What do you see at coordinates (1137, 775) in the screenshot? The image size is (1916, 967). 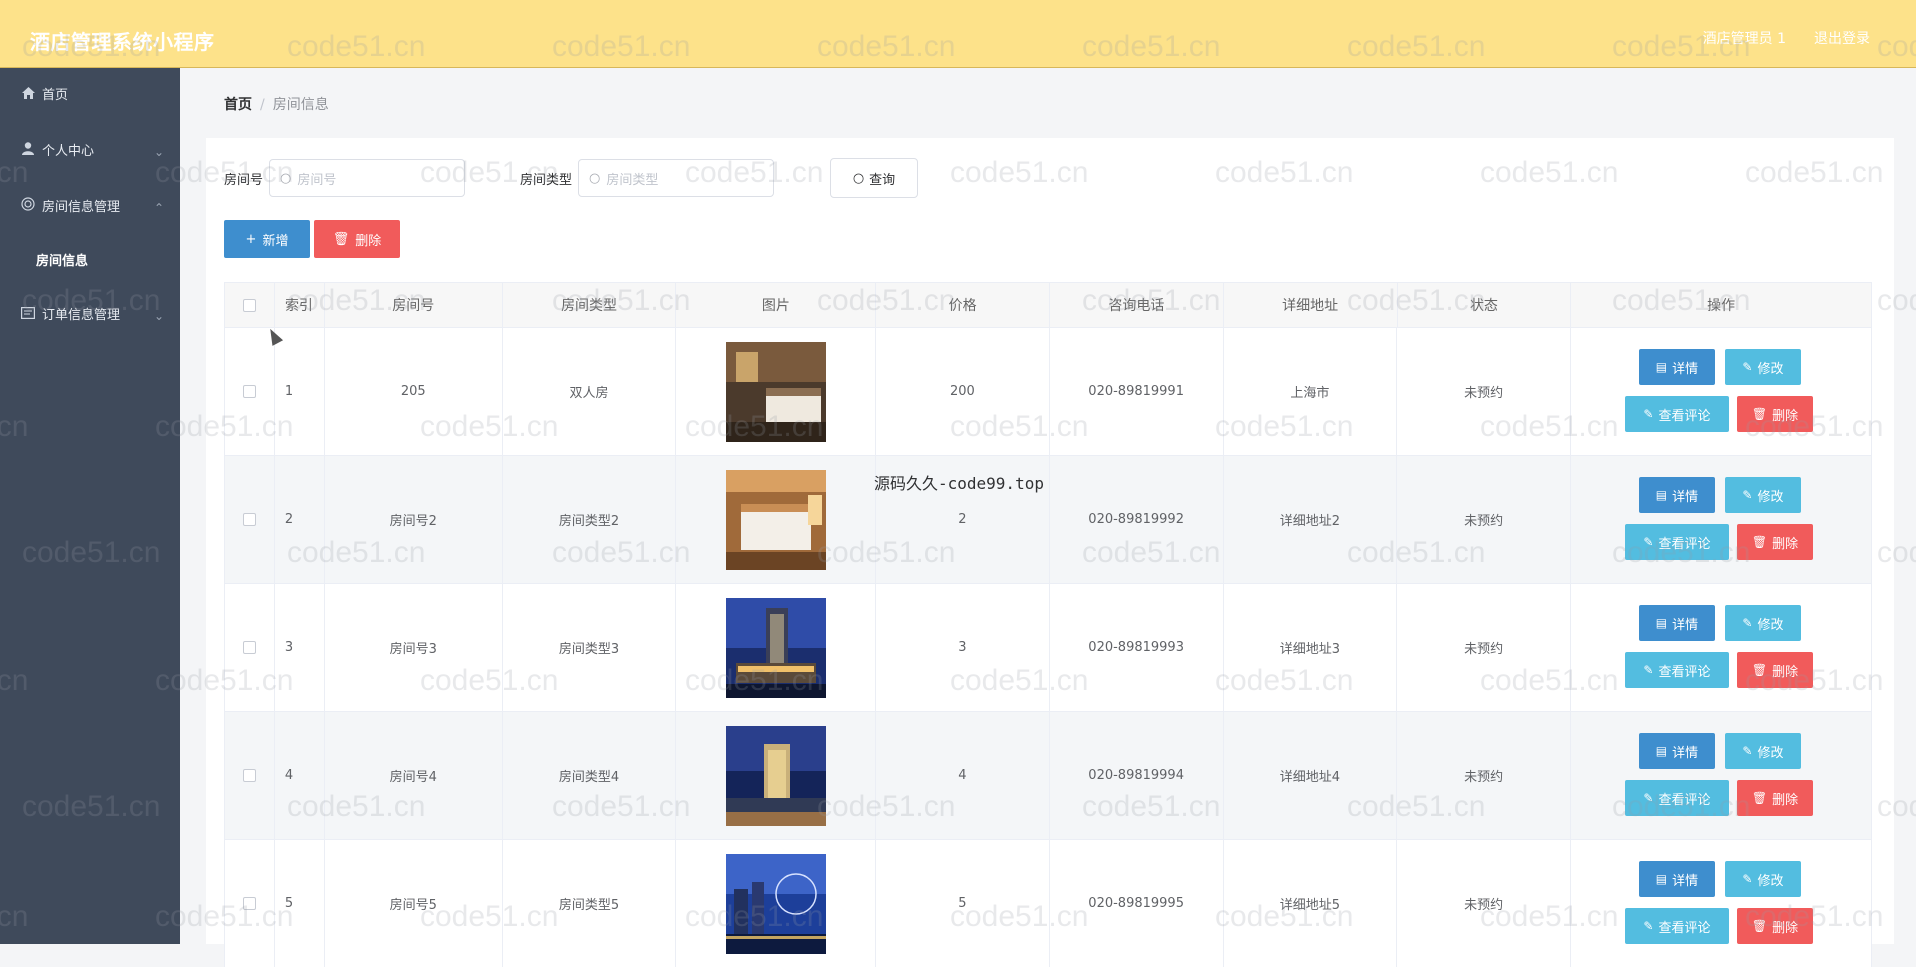 I see `cell-phone: 020-89819994` at bounding box center [1137, 775].